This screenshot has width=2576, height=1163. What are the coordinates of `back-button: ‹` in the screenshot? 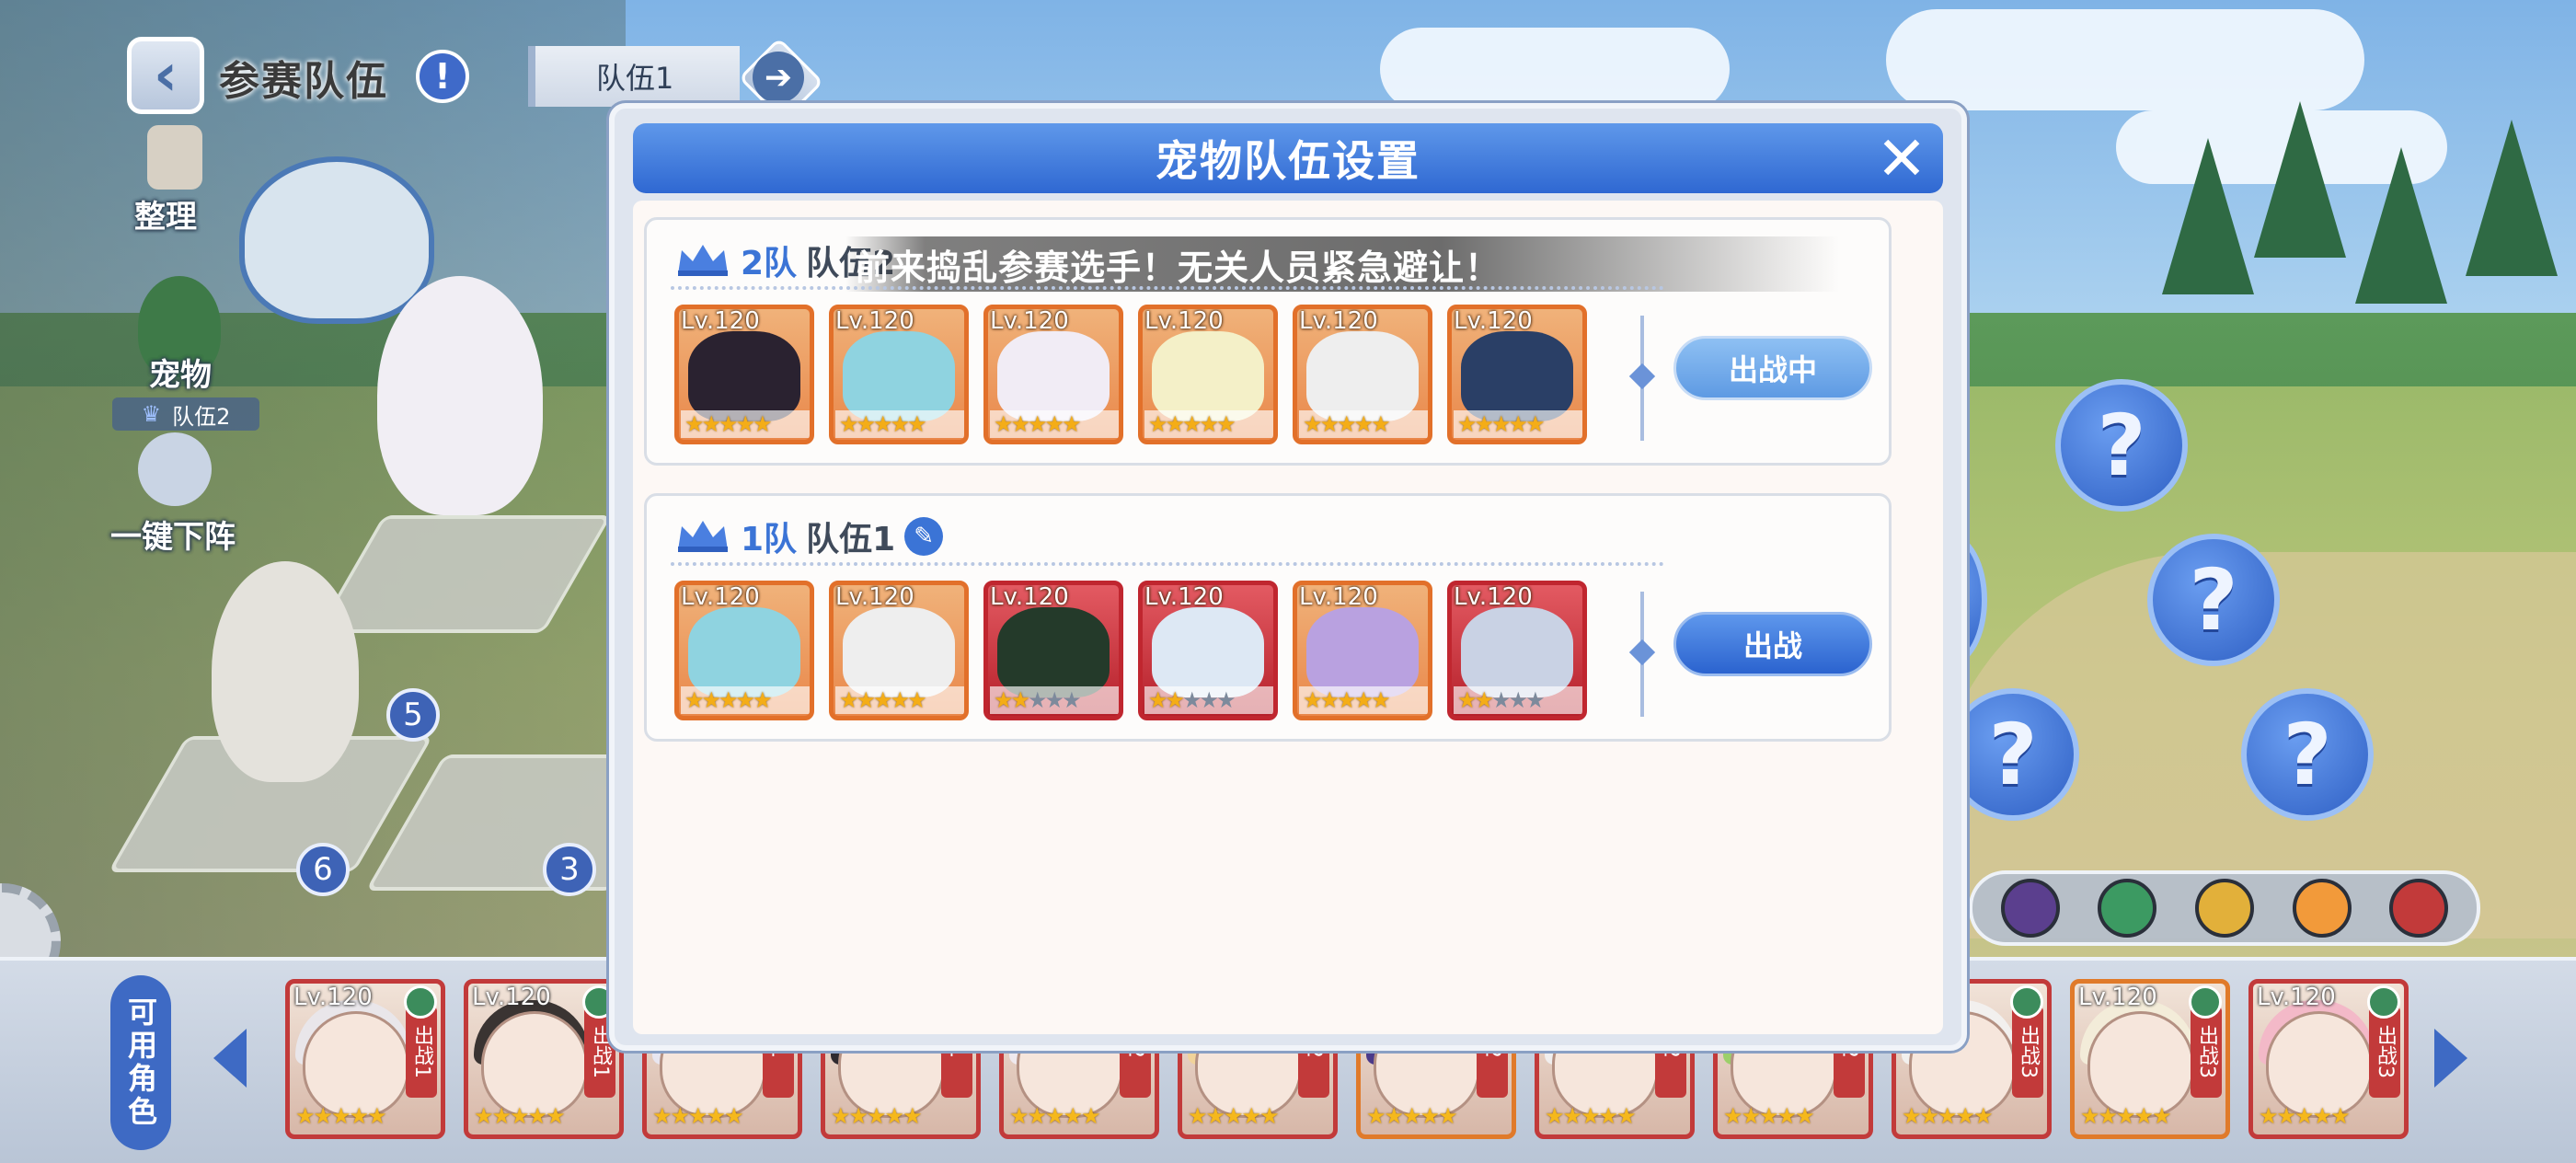 It's located at (165, 76).